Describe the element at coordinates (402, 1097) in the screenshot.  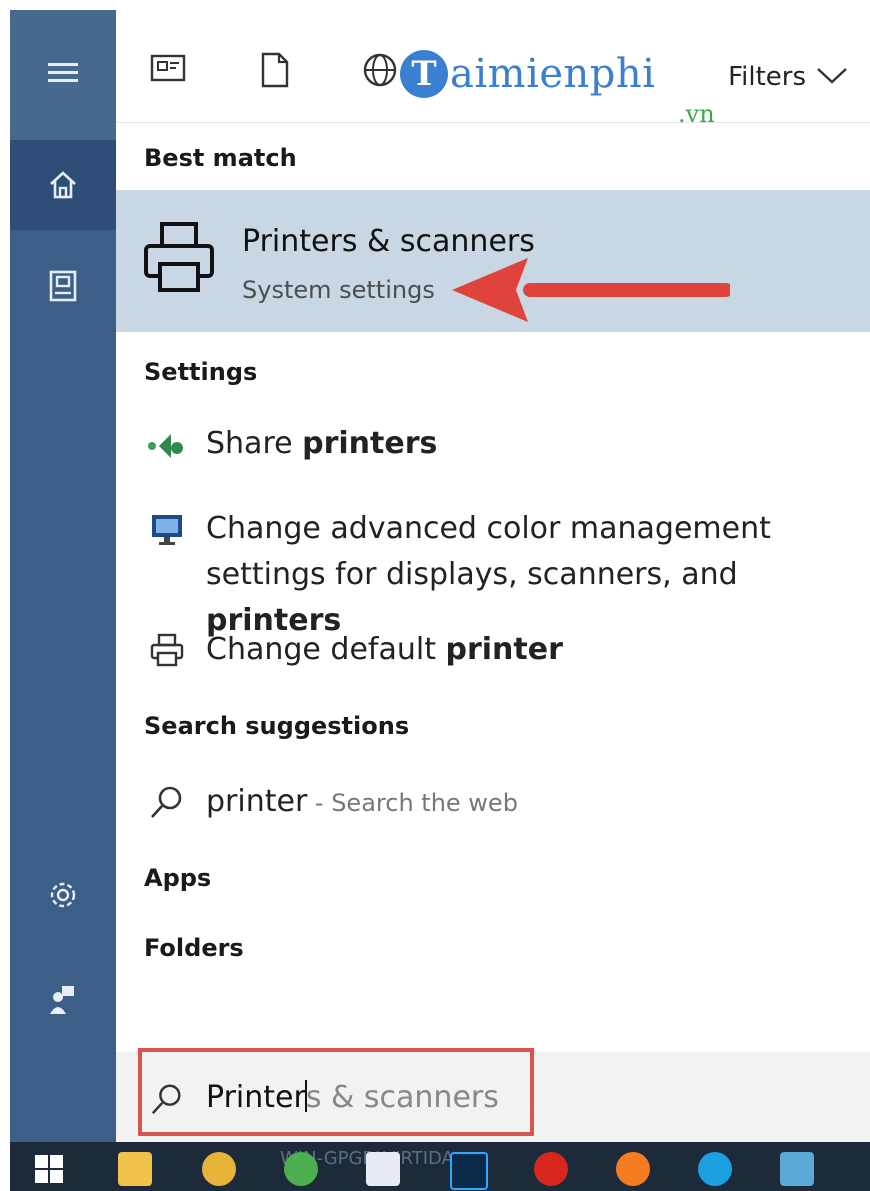
I see `search-autocomplete: s & scanners` at that location.